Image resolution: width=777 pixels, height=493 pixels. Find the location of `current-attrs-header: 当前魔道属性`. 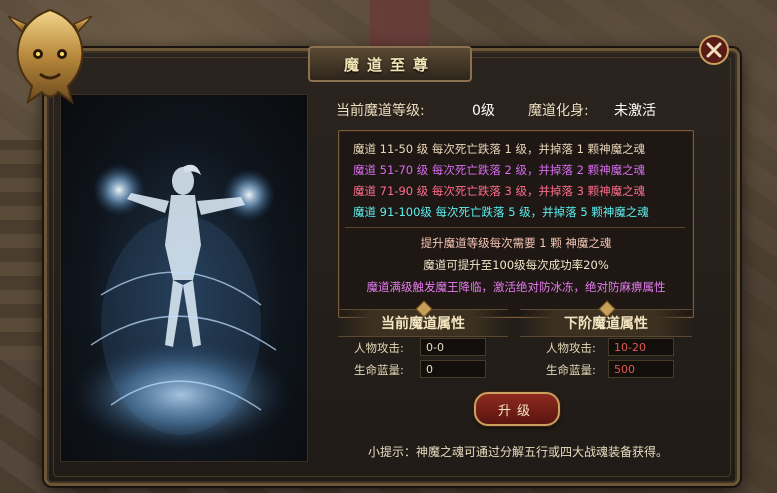

current-attrs-header: 当前魔道属性 is located at coordinates (423, 318).